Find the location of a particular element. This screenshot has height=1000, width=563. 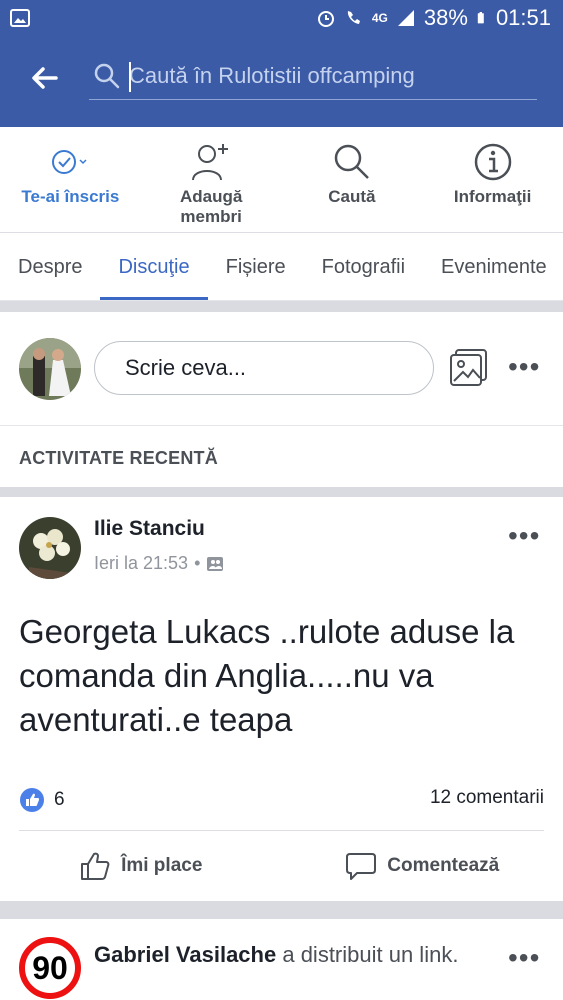

battery-percent: 38% is located at coordinates (445, 17).